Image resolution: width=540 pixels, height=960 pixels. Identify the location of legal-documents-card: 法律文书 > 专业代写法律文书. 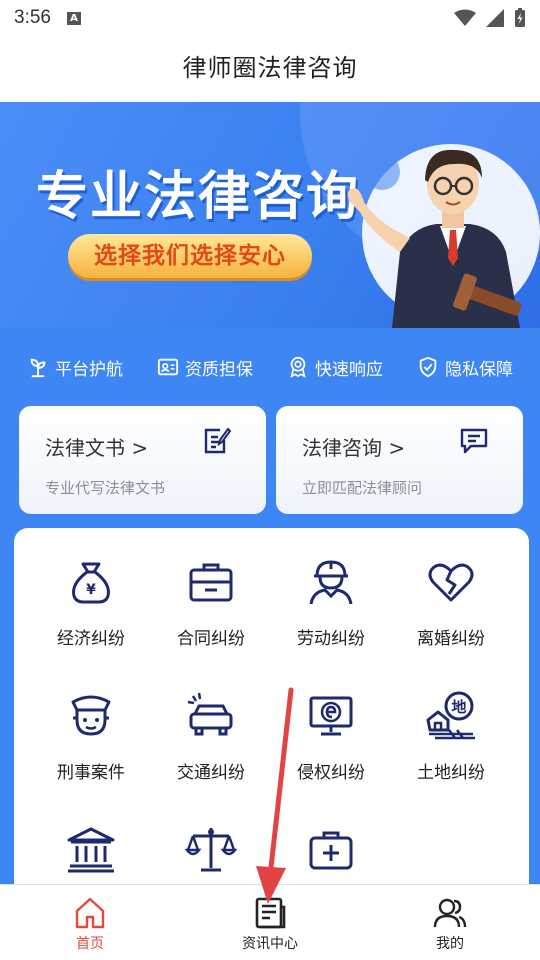
(142, 460).